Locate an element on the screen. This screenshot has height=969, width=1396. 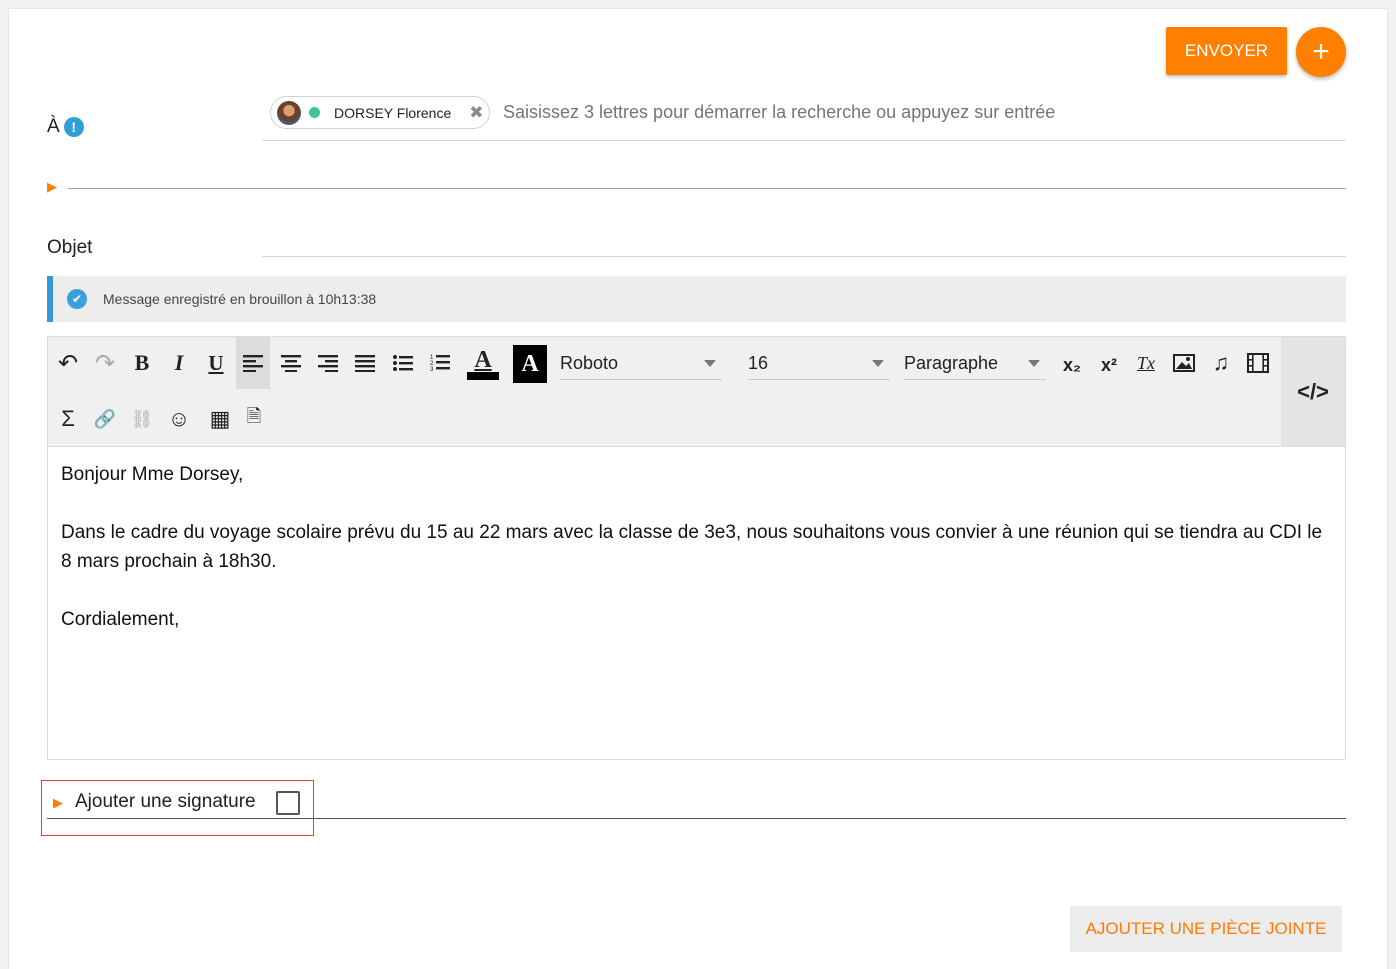
subject-label: Objet is located at coordinates (70, 247).